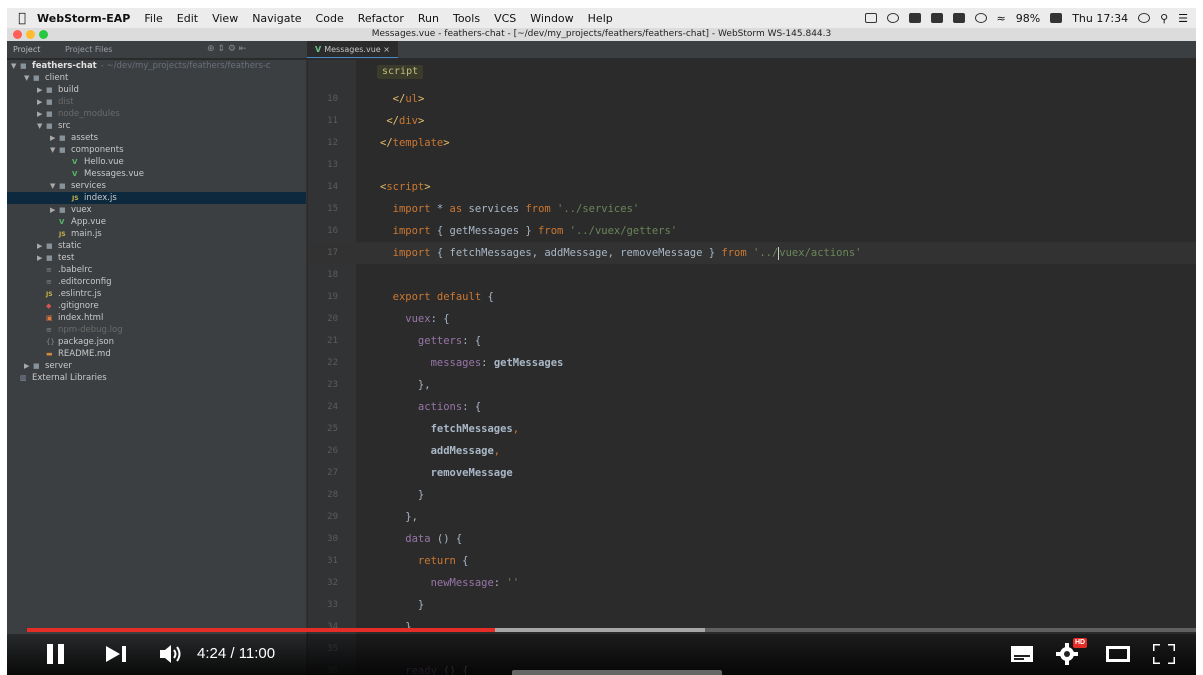 This screenshot has height=675, width=1203. Describe the element at coordinates (936, 18) in the screenshot. I see `keyboard-icon` at that location.